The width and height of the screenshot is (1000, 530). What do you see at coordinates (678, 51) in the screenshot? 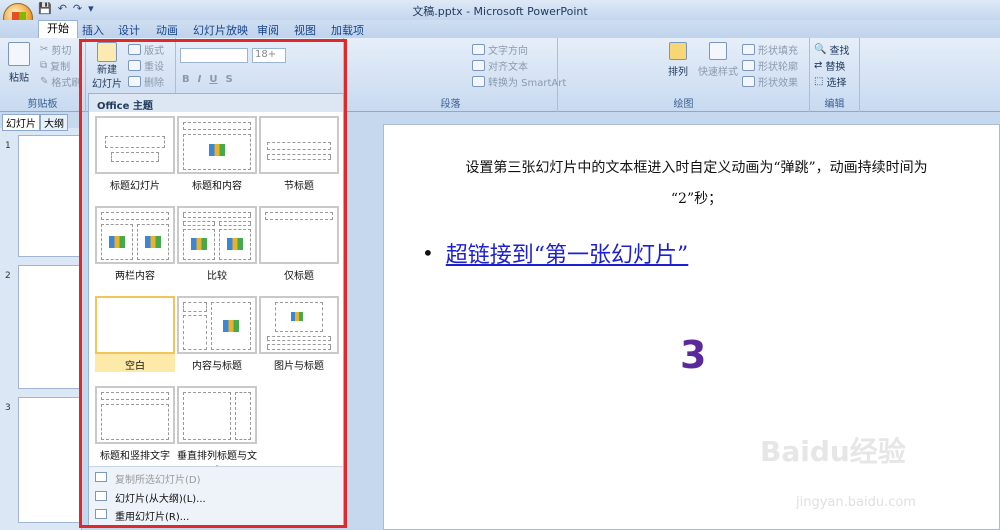
I see `arrange-icon` at bounding box center [678, 51].